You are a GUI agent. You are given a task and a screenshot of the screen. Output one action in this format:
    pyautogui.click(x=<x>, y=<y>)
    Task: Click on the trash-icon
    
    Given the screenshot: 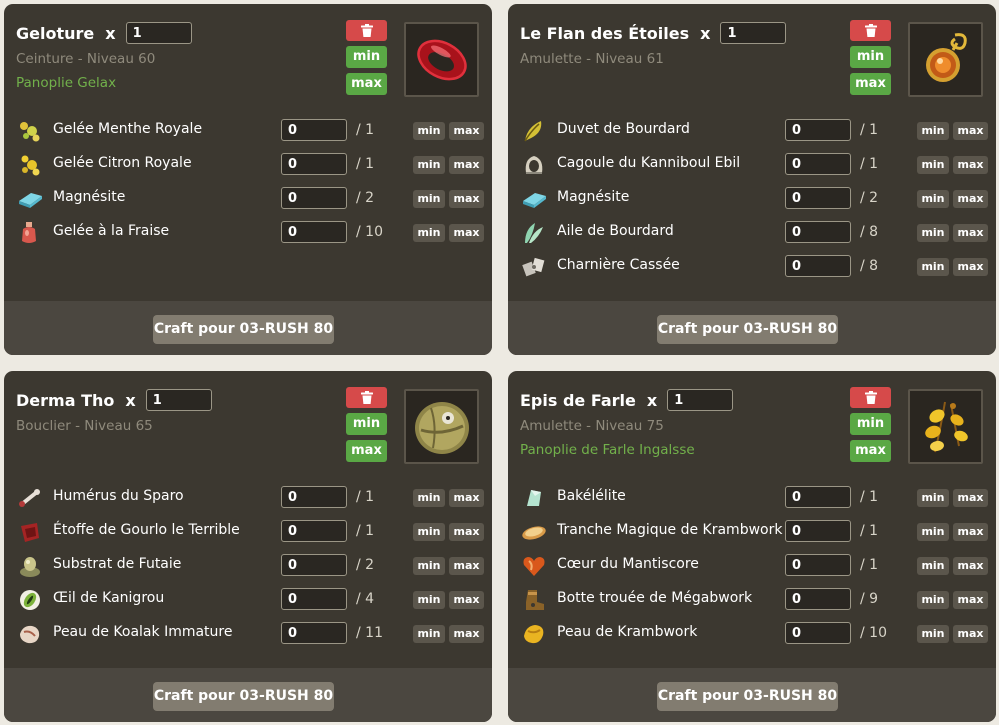 What is the action you would take?
    pyautogui.click(x=366, y=397)
    